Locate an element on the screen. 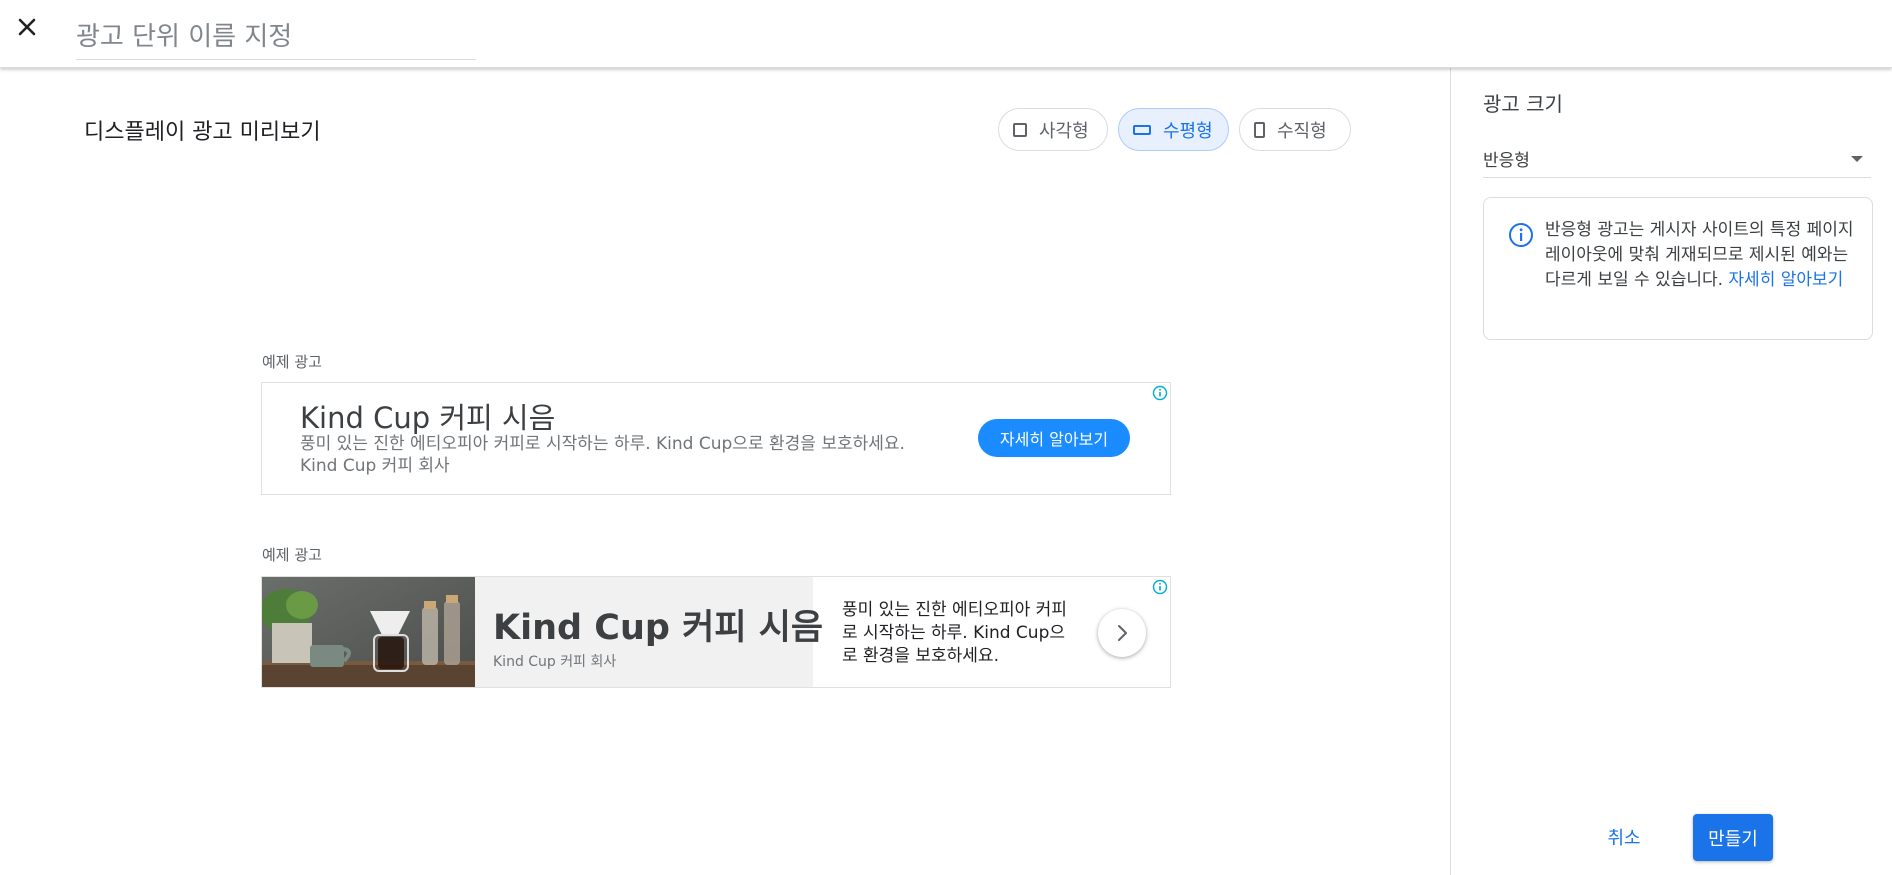  example-ad-label-2: 예제 광고 is located at coordinates (292, 555).